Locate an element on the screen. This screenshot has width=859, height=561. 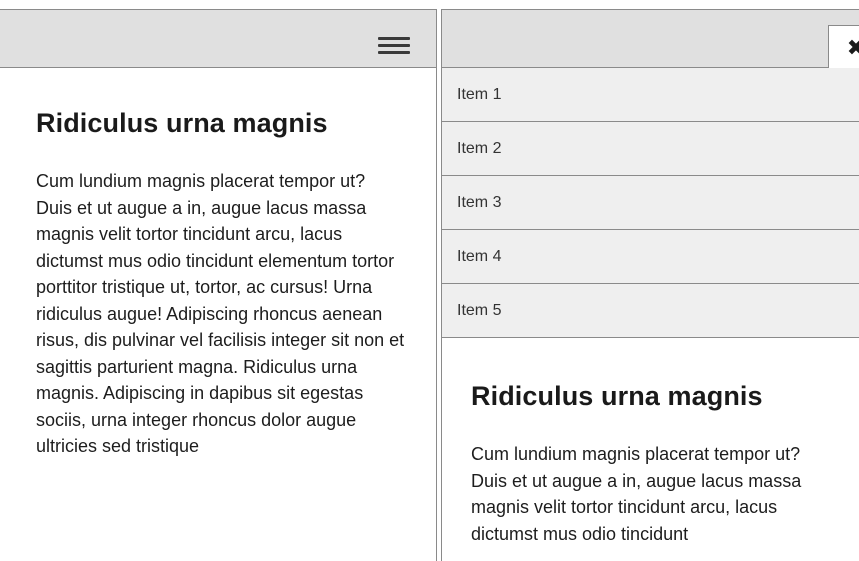
top-bar is located at coordinates (218, 38).